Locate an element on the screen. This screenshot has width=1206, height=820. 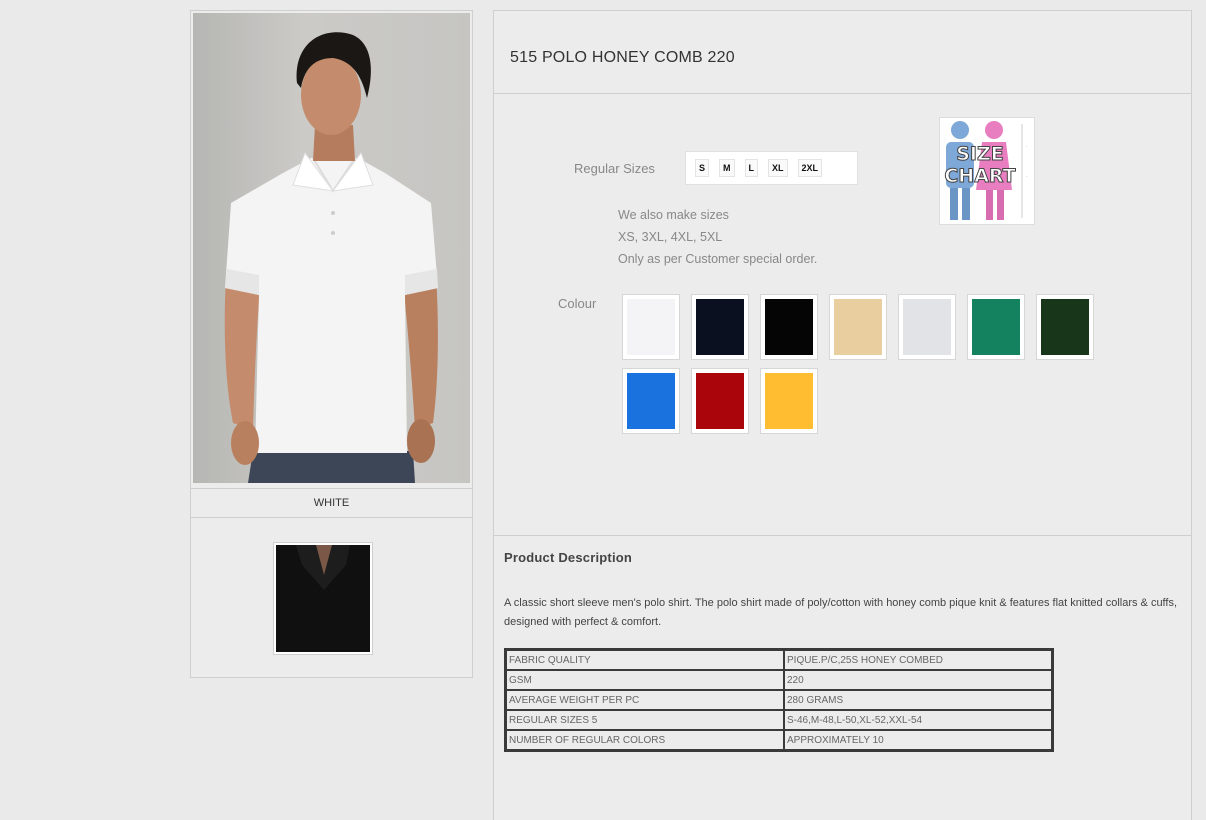
spec-value: 280 GRAMS is located at coordinates (918, 700).